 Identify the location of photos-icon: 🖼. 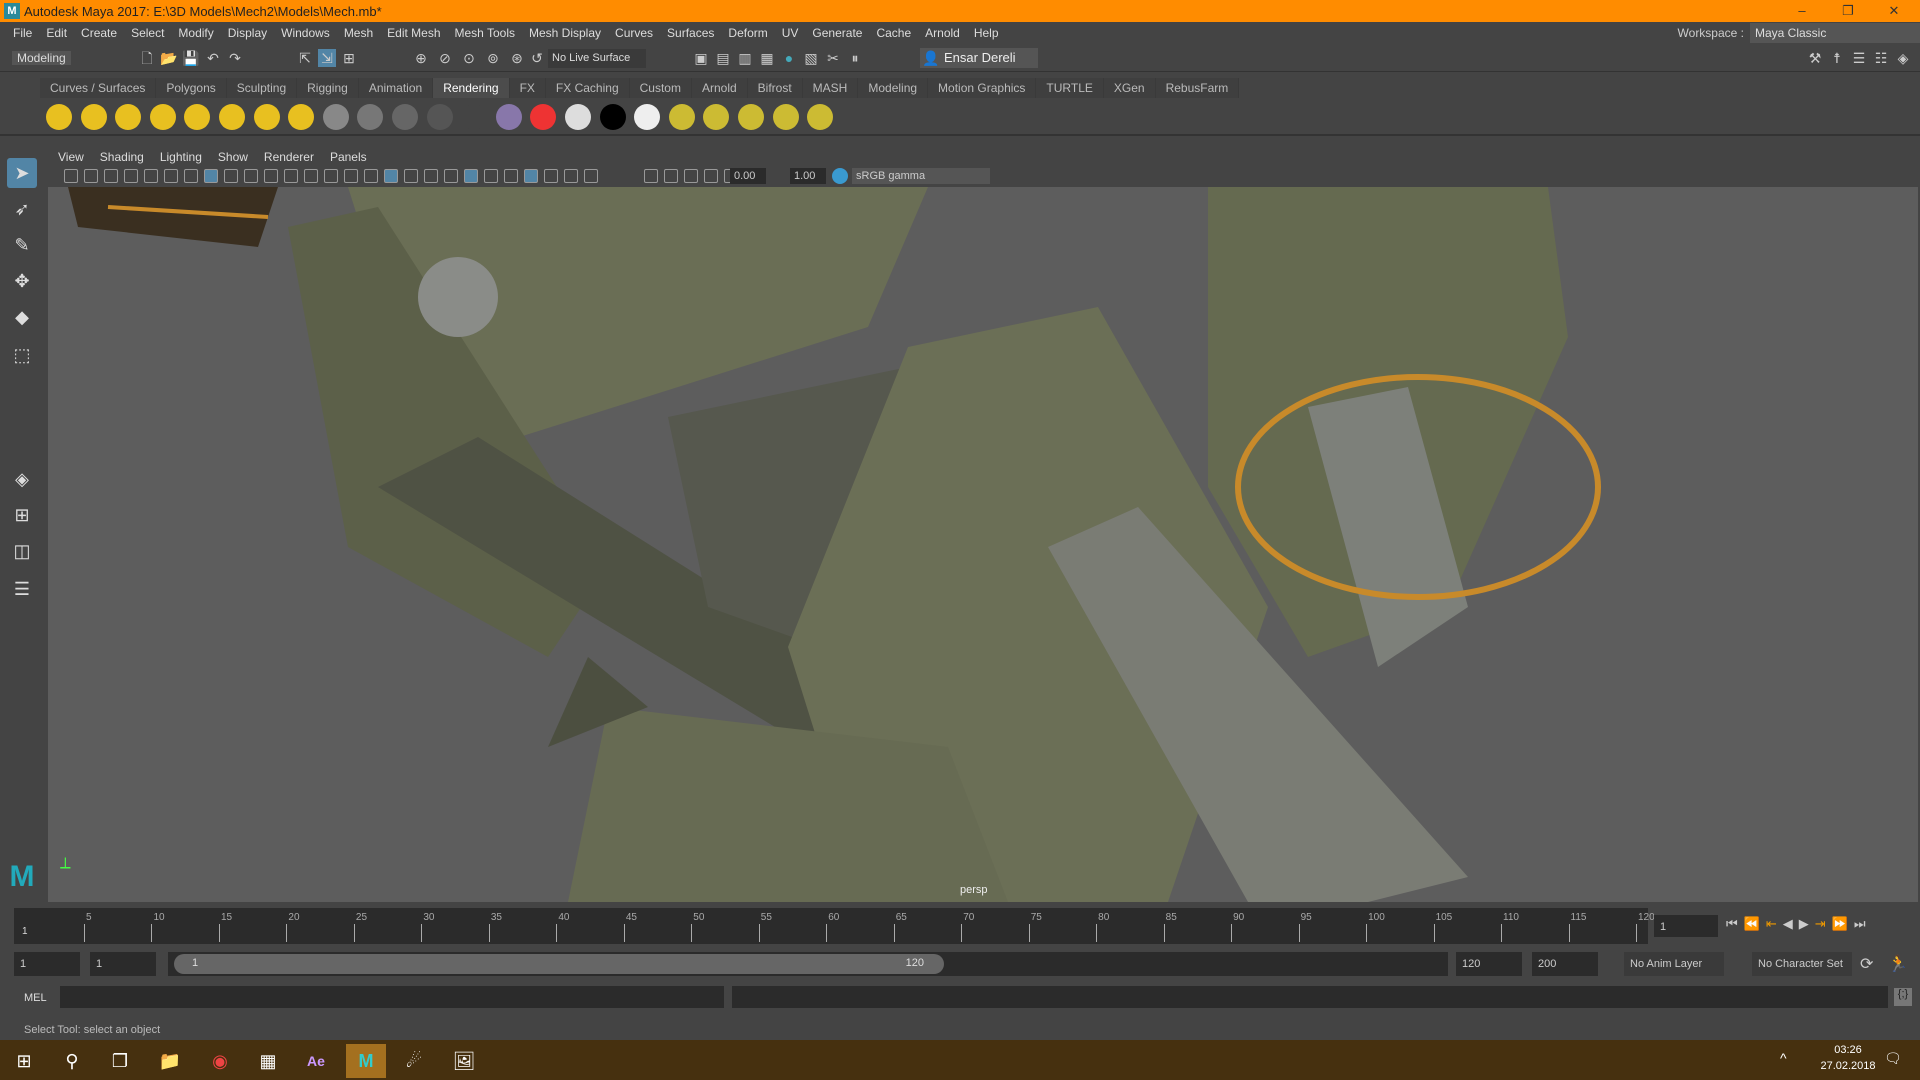
(464, 1061).